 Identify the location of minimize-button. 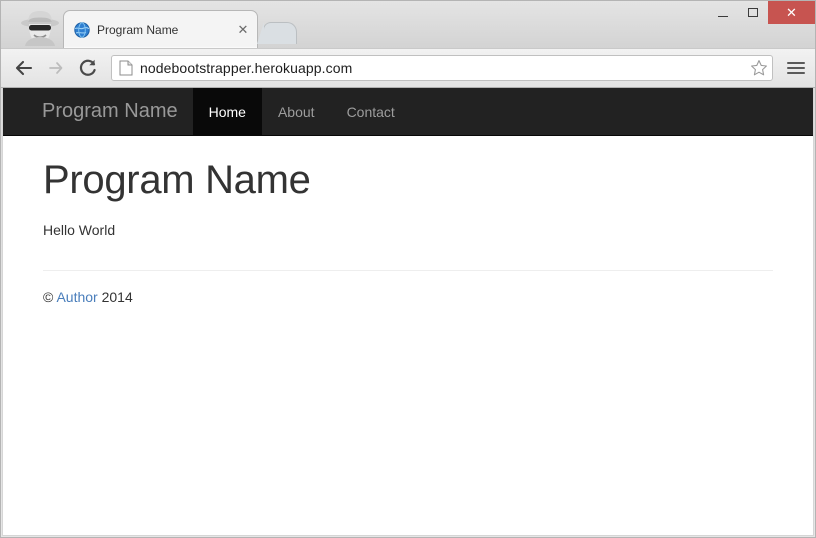
(723, 12).